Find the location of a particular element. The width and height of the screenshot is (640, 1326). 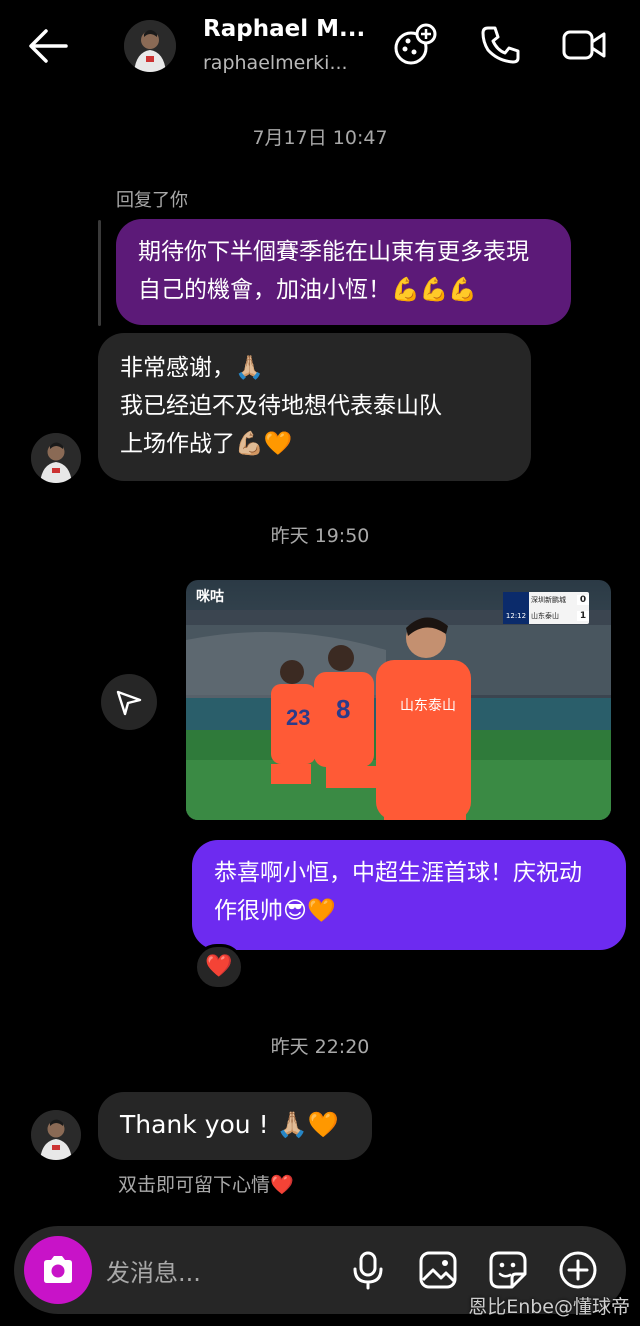

received-message-bubble: 非常感谢，🙏🏼 我已经迫不及待地想代表泰山队 上场作战了💪🏼🧡 is located at coordinates (314, 407).